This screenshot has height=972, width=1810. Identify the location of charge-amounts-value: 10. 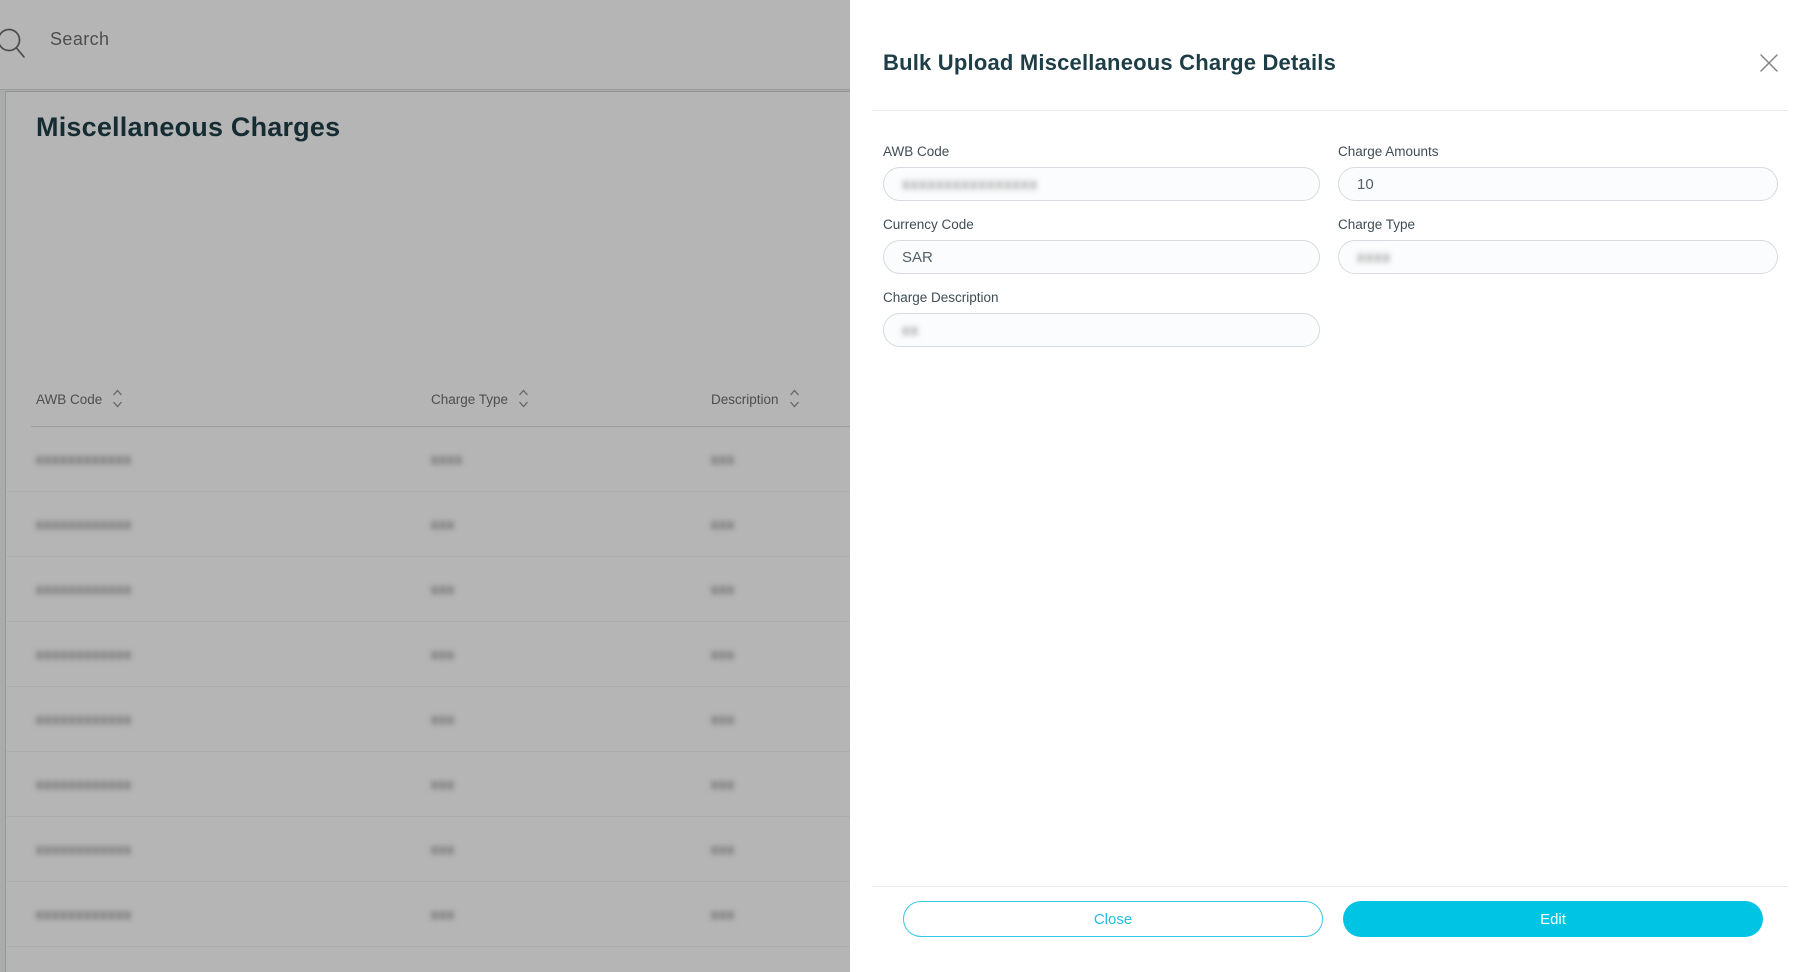
(1365, 184).